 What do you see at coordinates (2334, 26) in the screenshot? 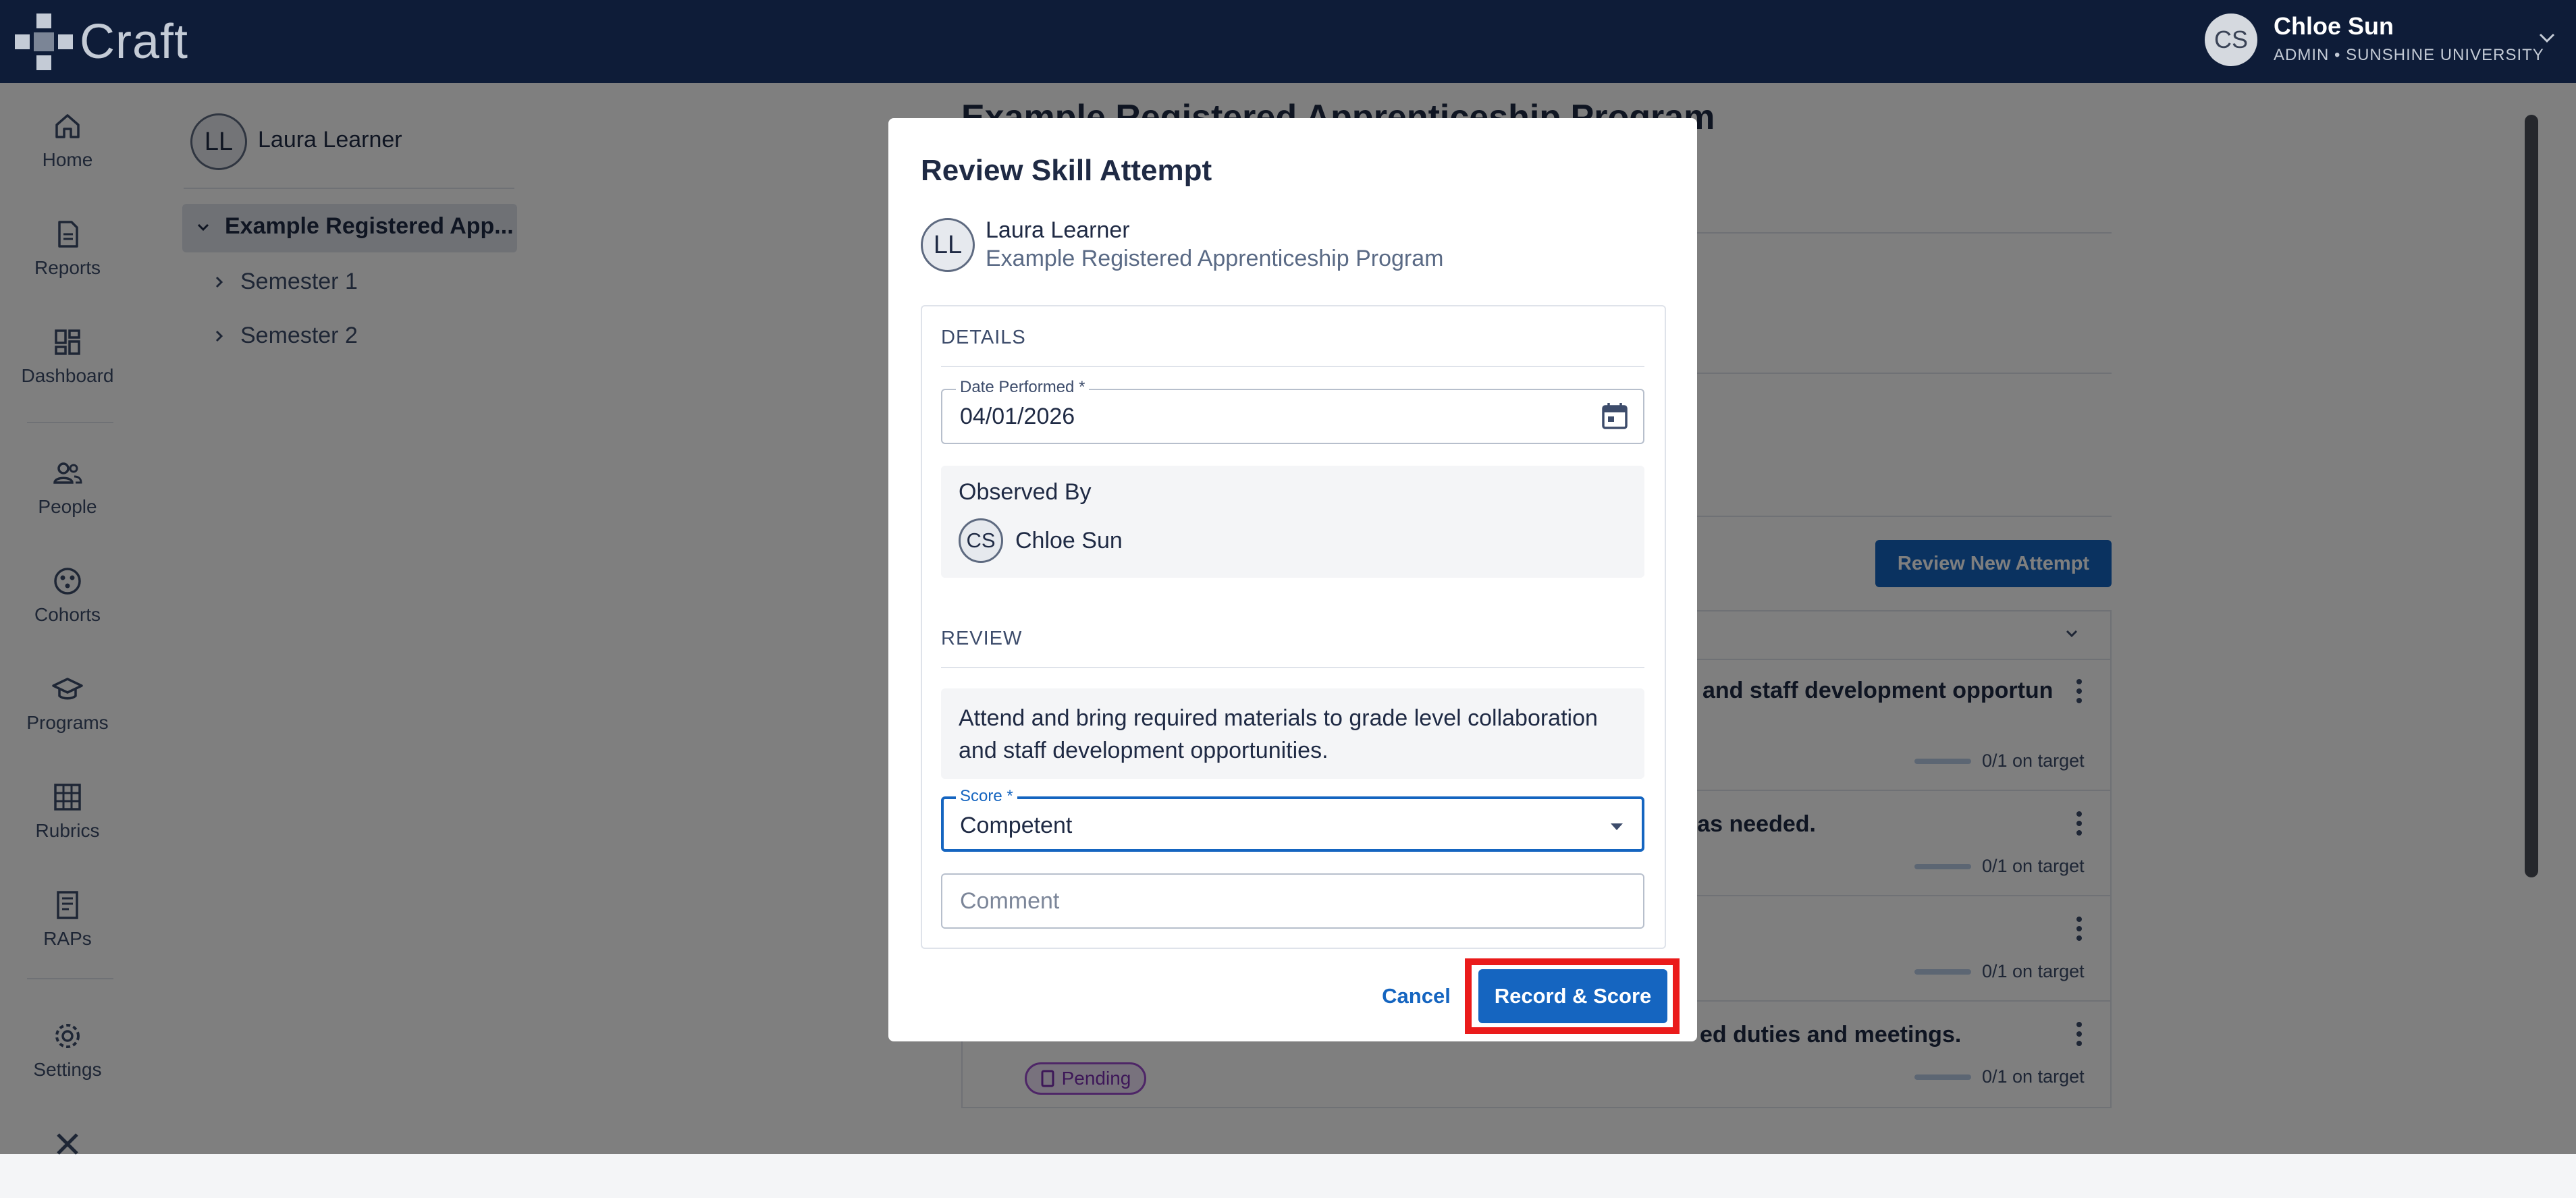
I see `user-name: Chloe Sun` at bounding box center [2334, 26].